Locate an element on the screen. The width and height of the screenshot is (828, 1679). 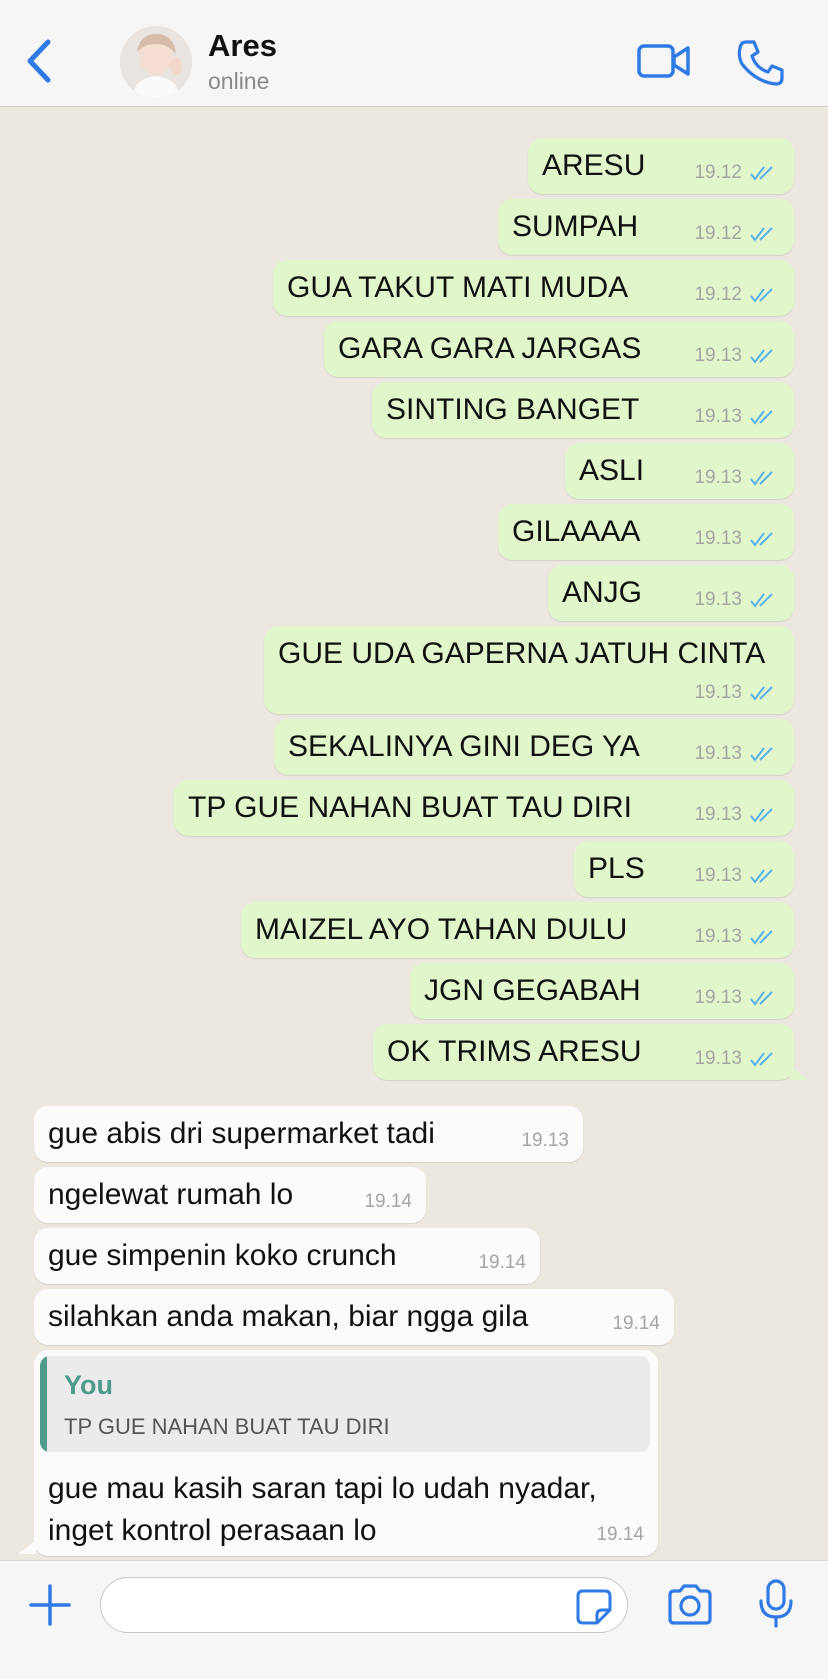
outgoing-message: ANJG 19.13 is located at coordinates (671, 593).